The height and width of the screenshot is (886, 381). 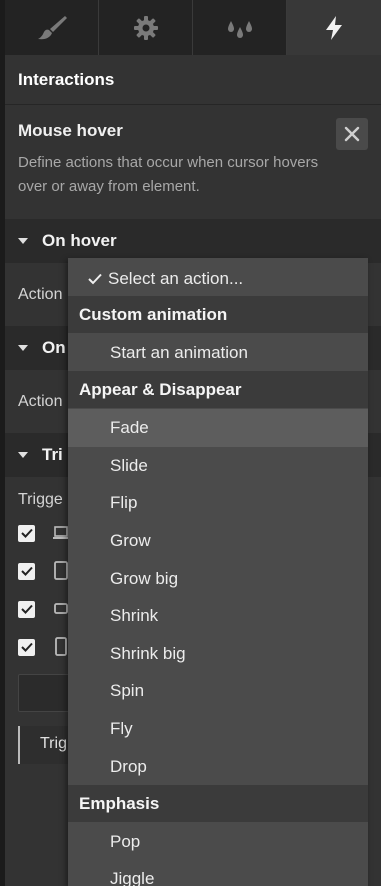 I want to click on group-on-hover: On hover, so click(x=193, y=241).